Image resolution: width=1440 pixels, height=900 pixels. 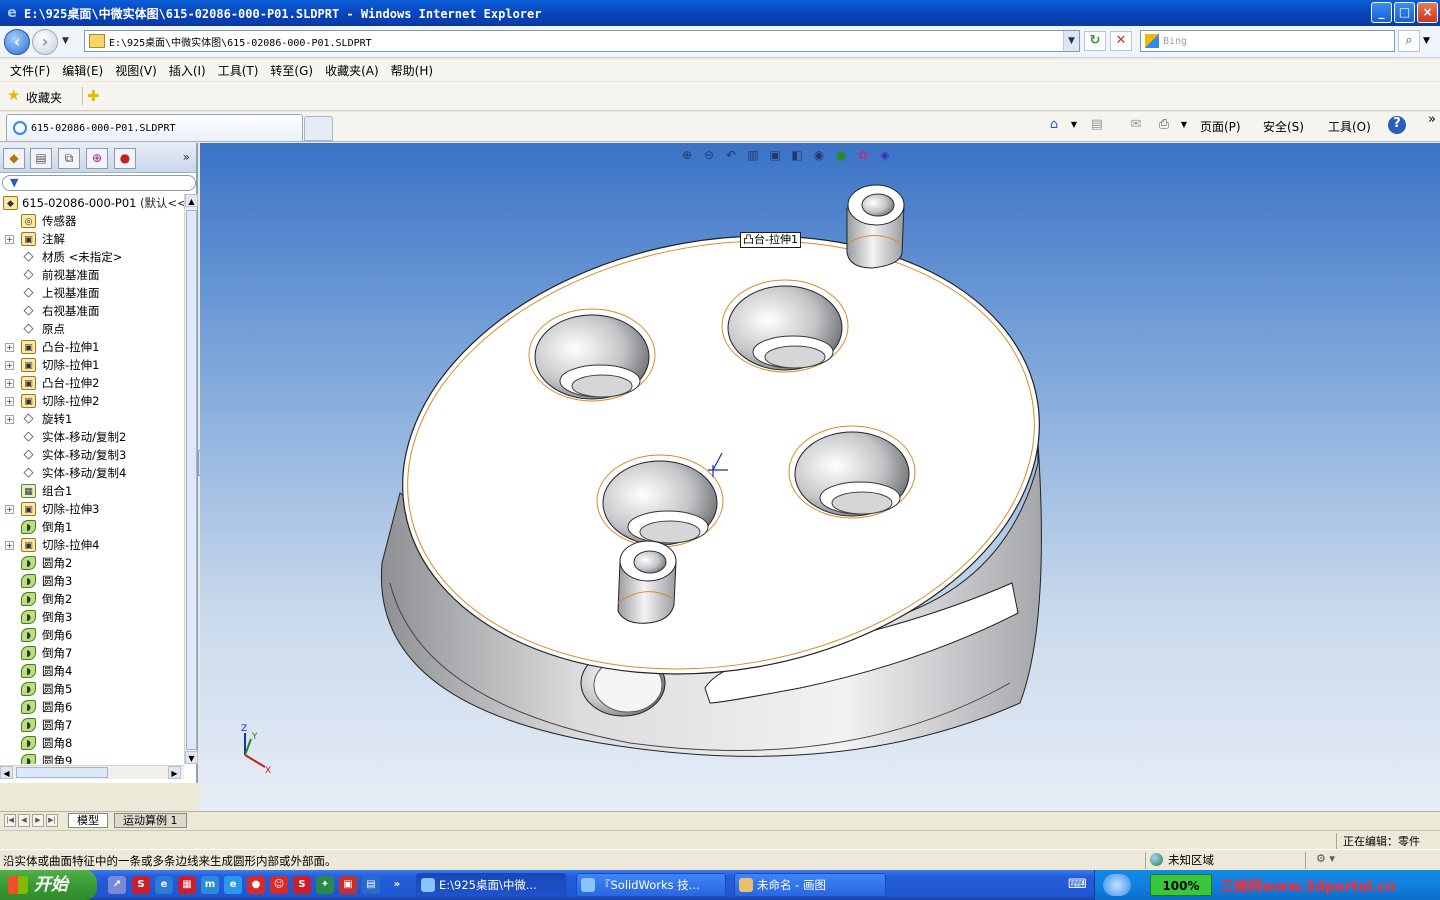 I want to click on help-icon: ?, so click(x=1397, y=125).